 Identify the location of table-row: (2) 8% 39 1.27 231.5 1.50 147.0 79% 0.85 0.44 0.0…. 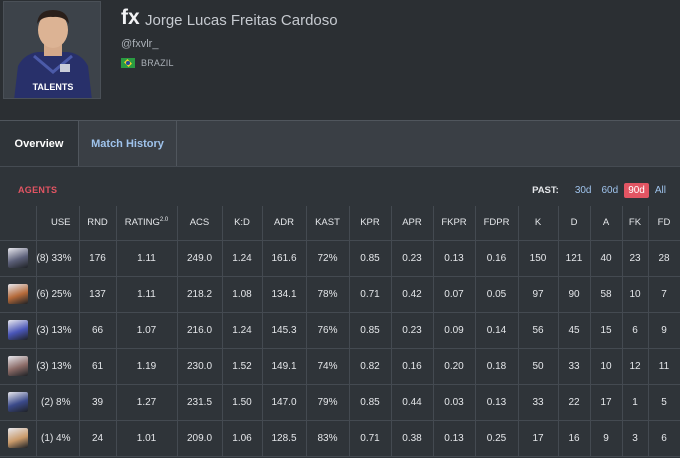
(340, 402).